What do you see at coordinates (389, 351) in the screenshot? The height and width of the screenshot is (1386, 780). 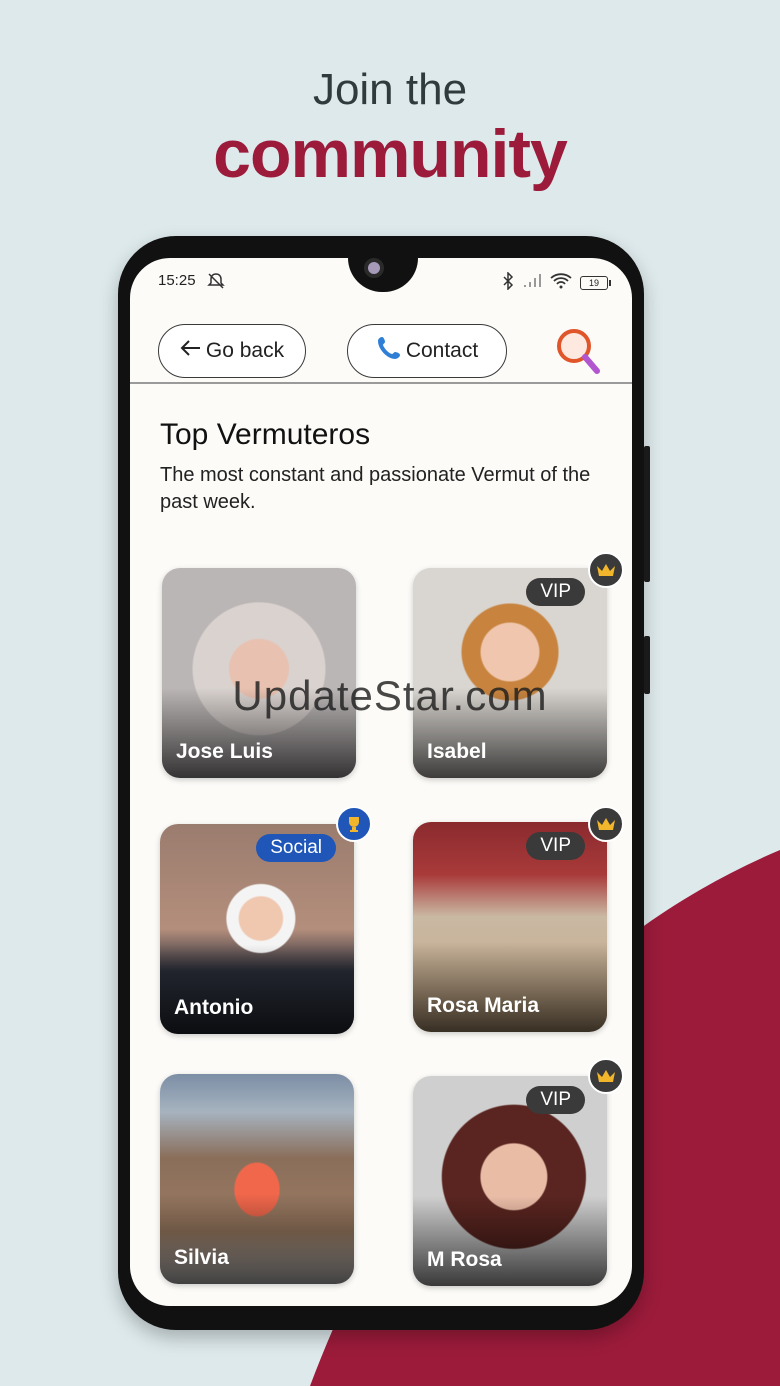 I see `phone-icon` at bounding box center [389, 351].